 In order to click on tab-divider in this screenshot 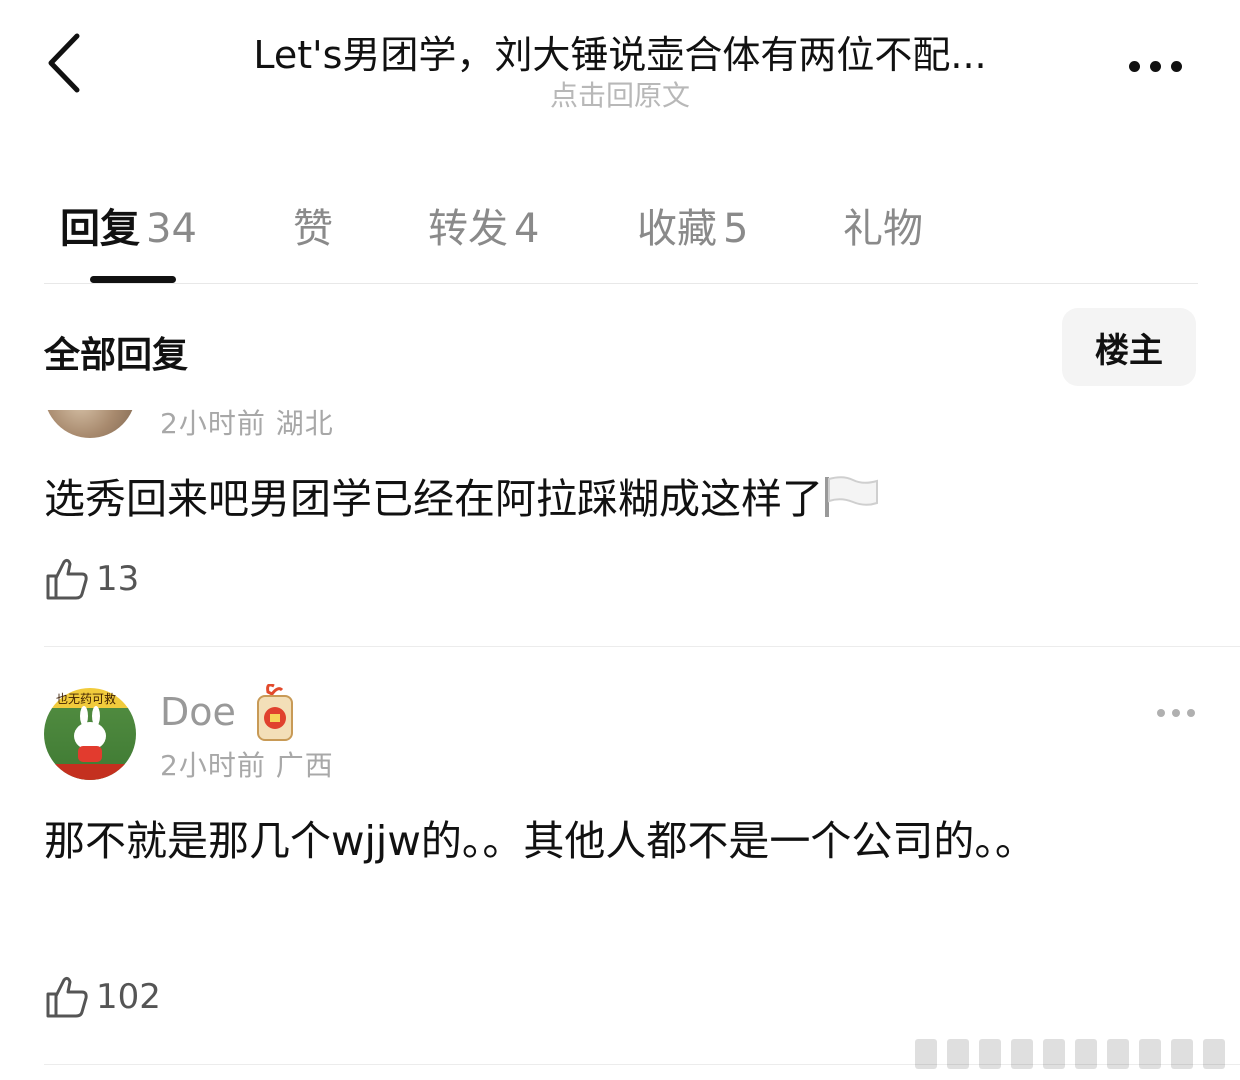, I will do `click(621, 283)`.